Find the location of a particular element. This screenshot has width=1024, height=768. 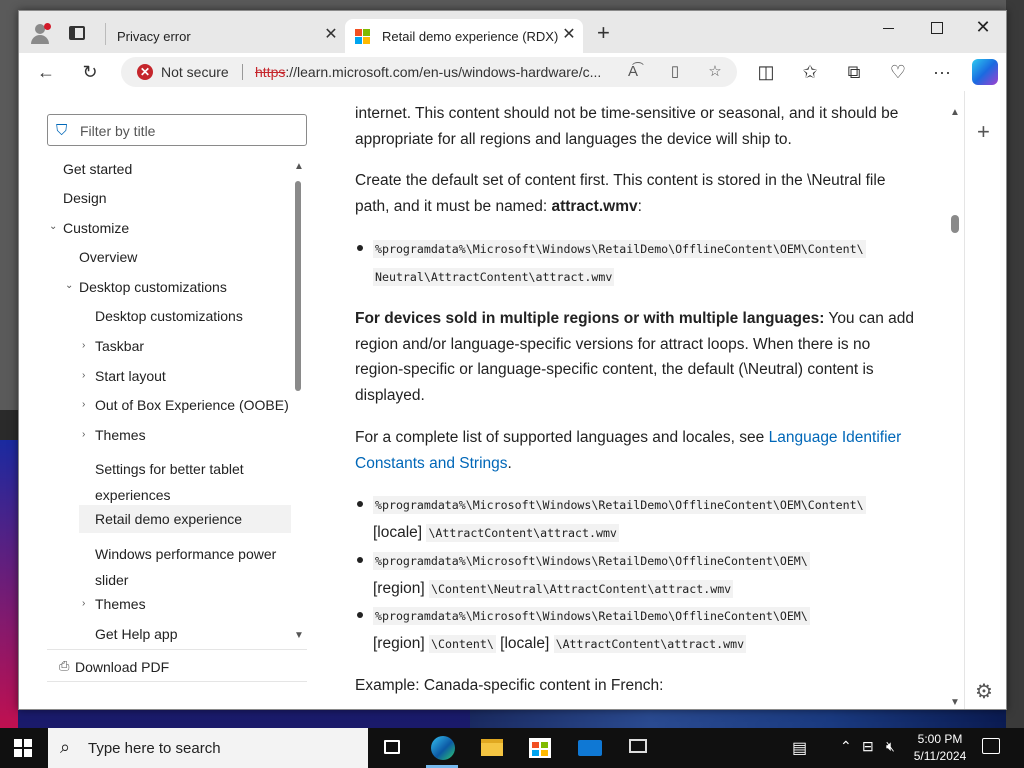

add-sidebar-app-icon: + is located at coordinates (983, 132).